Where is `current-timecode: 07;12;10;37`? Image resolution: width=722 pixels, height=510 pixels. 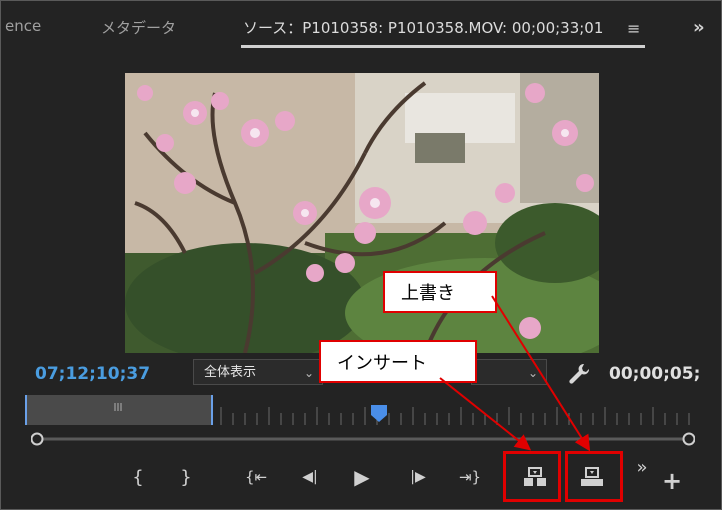 current-timecode: 07;12;10;37 is located at coordinates (92, 374).